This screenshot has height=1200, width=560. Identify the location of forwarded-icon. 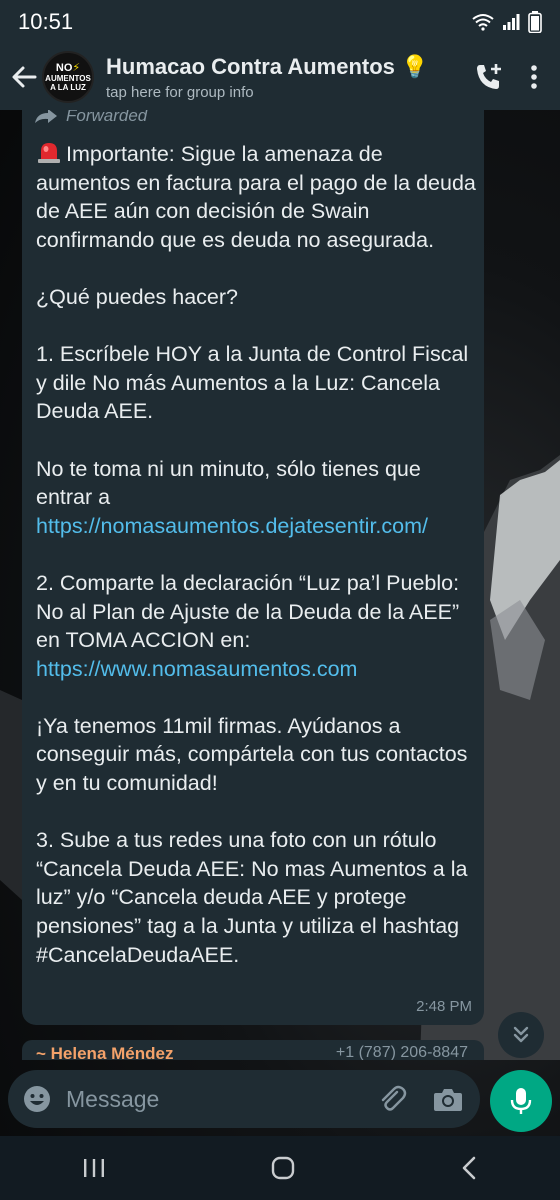
(46, 116).